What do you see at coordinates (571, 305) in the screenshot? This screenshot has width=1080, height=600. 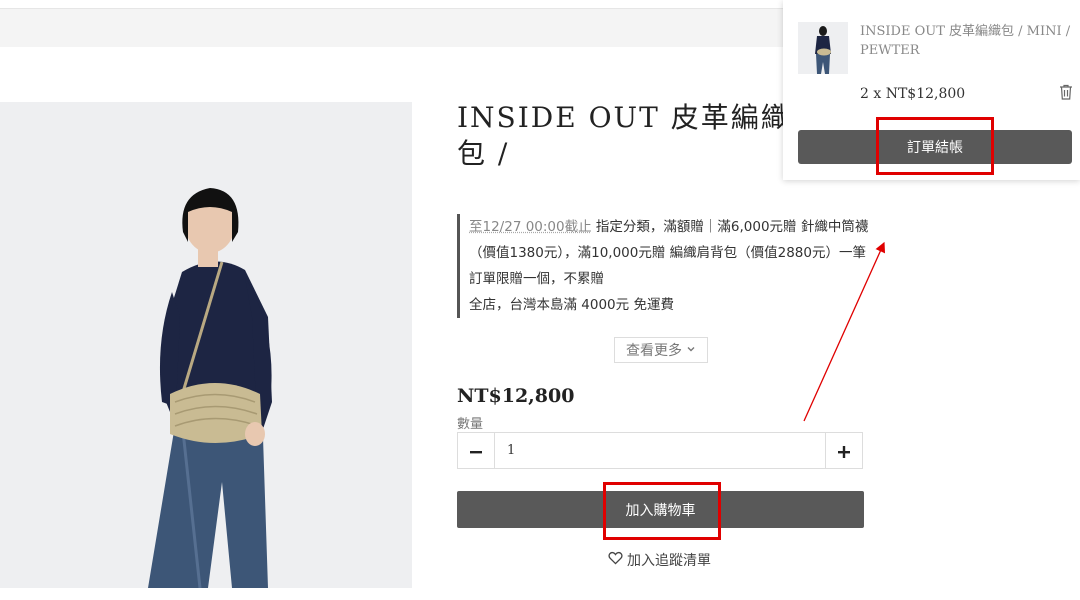 I see `promo-shipping-text: 全店，台灣本島滿 4000元 免運費` at bounding box center [571, 305].